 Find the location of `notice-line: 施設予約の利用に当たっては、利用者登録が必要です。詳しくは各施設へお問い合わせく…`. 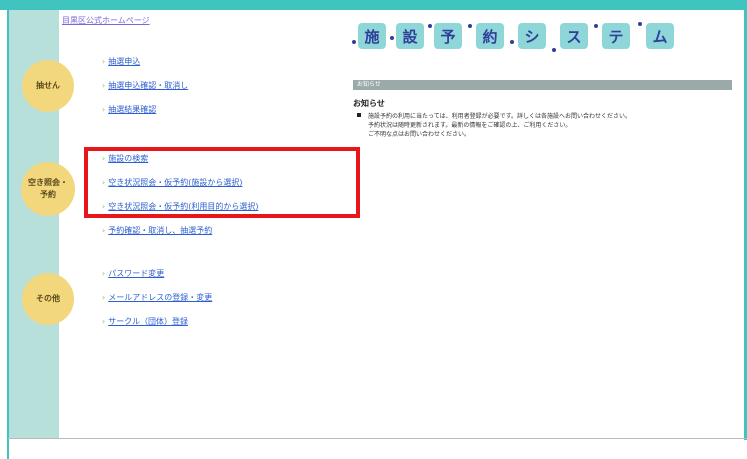

notice-line: 施設予約の利用に当たっては、利用者登録が必要です。詳しくは各施設へお問い合わせく… is located at coordinates (499, 116).